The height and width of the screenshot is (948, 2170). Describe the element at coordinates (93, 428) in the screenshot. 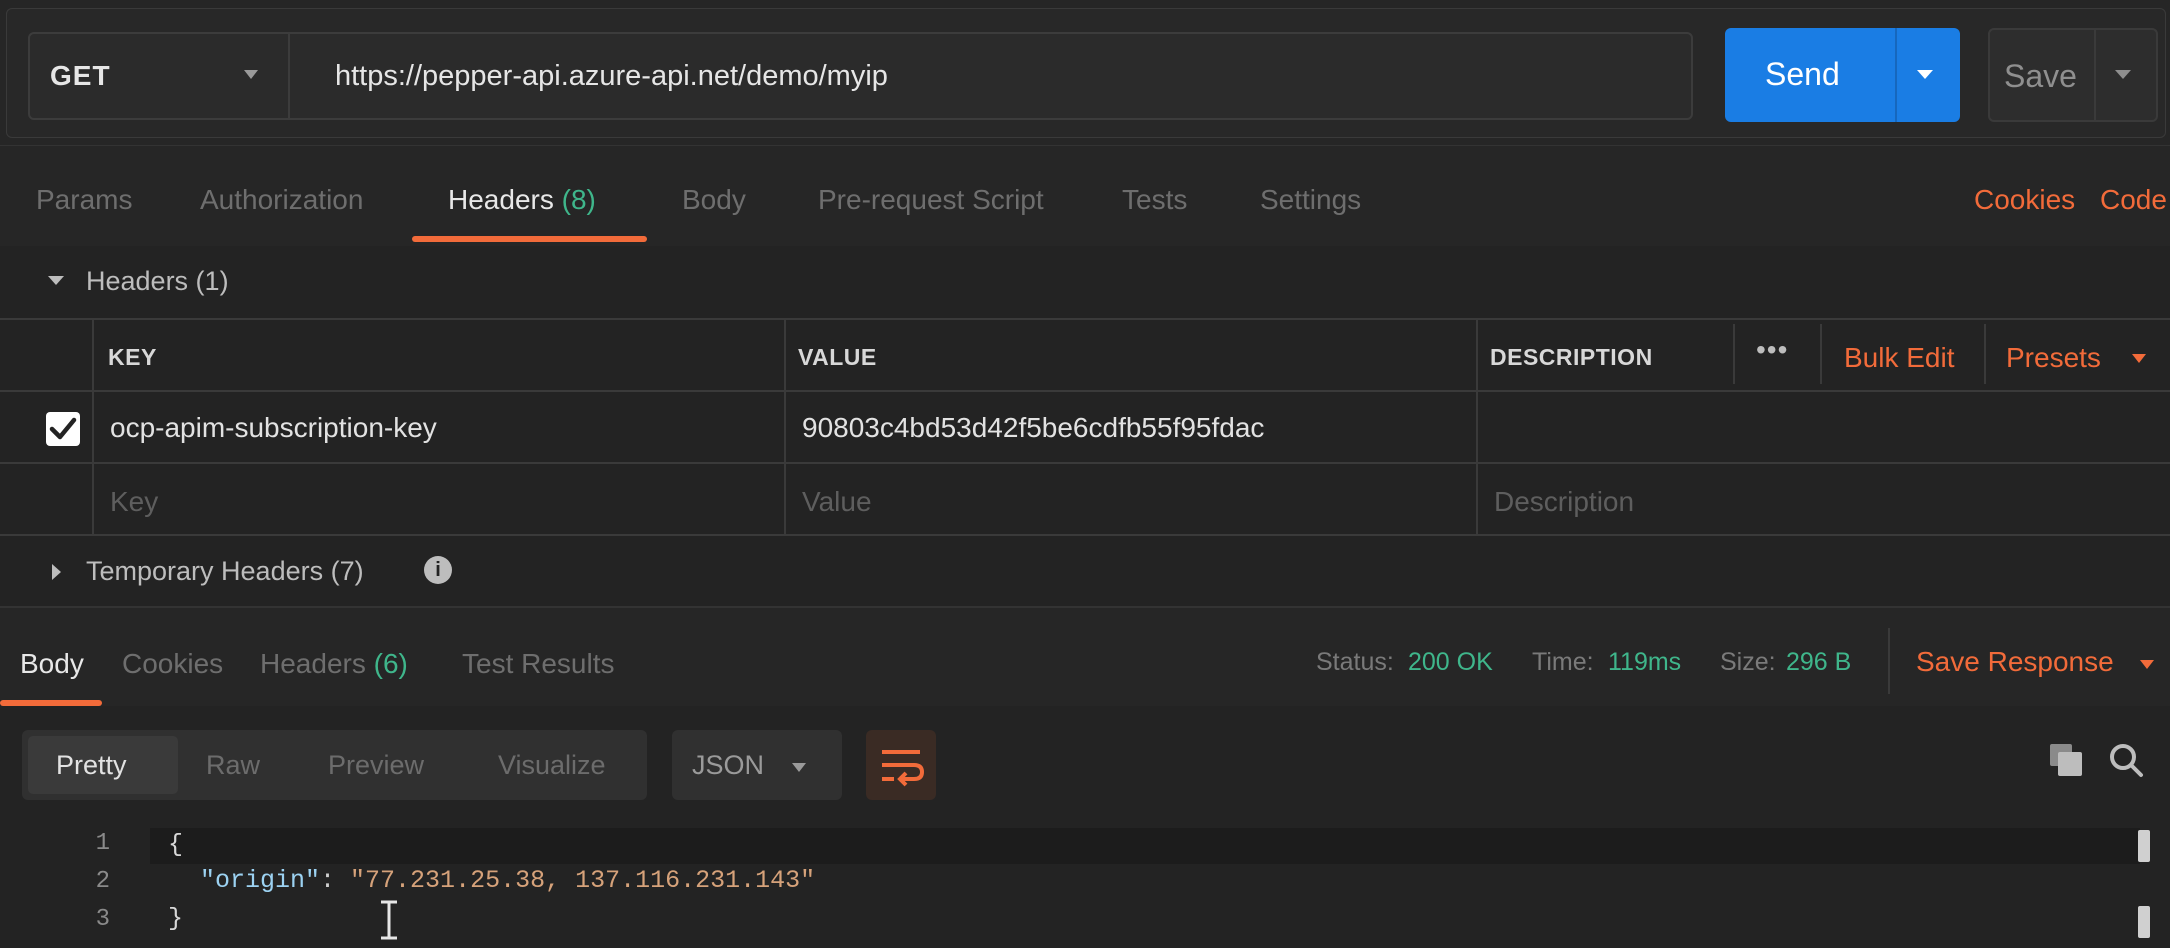

I see `checkbox-column-divider` at that location.